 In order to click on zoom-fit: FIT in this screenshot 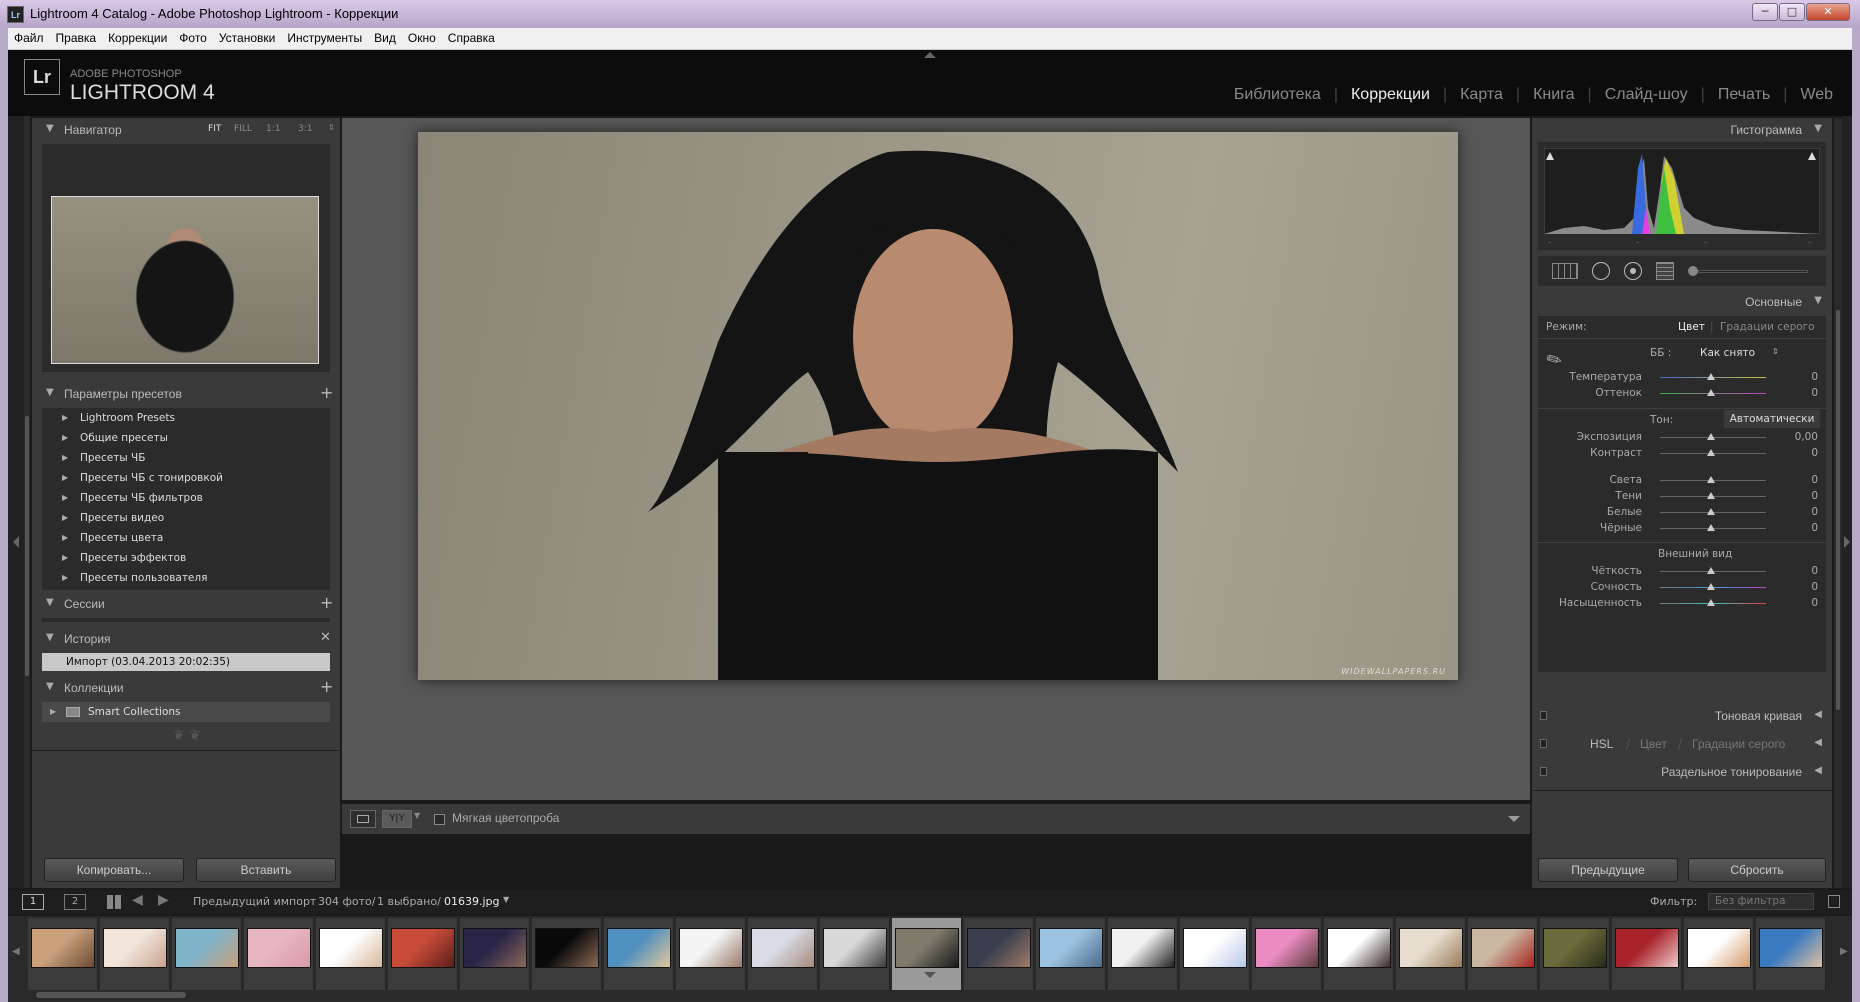, I will do `click(214, 129)`.